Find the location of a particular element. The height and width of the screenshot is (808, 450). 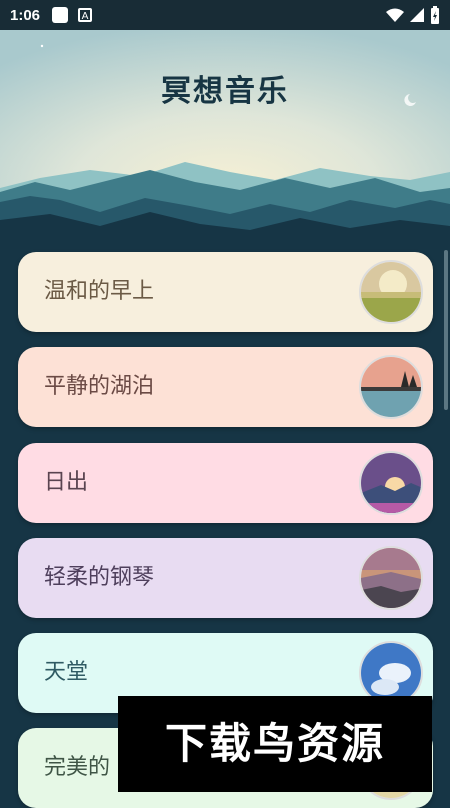

notification-icon is located at coordinates (60, 15).